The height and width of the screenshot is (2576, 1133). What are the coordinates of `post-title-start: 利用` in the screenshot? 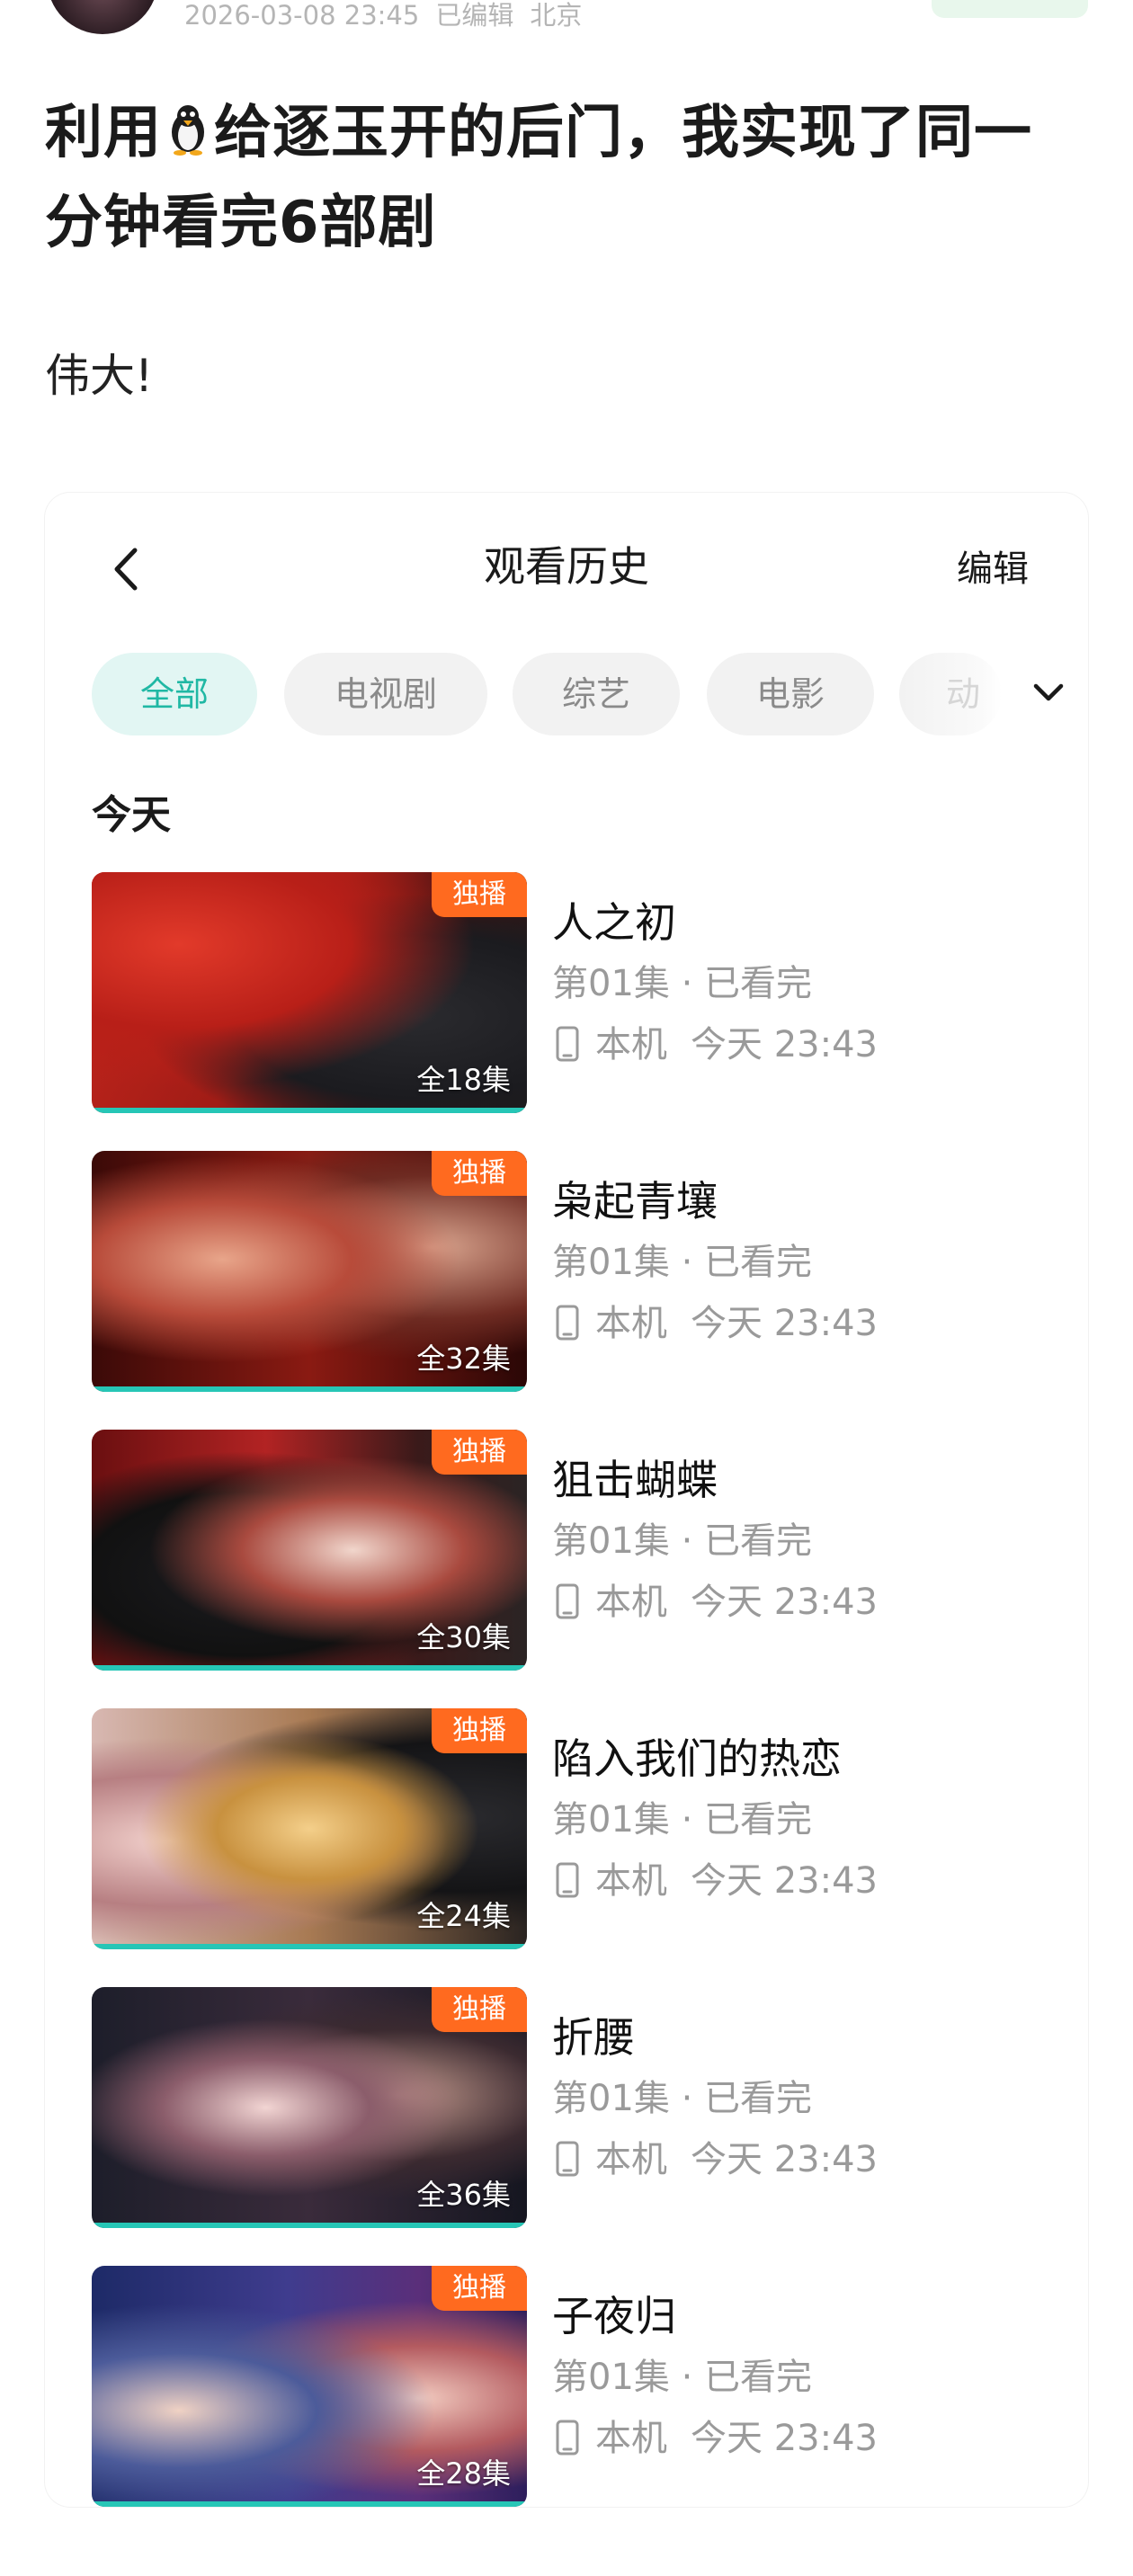 It's located at (103, 133).